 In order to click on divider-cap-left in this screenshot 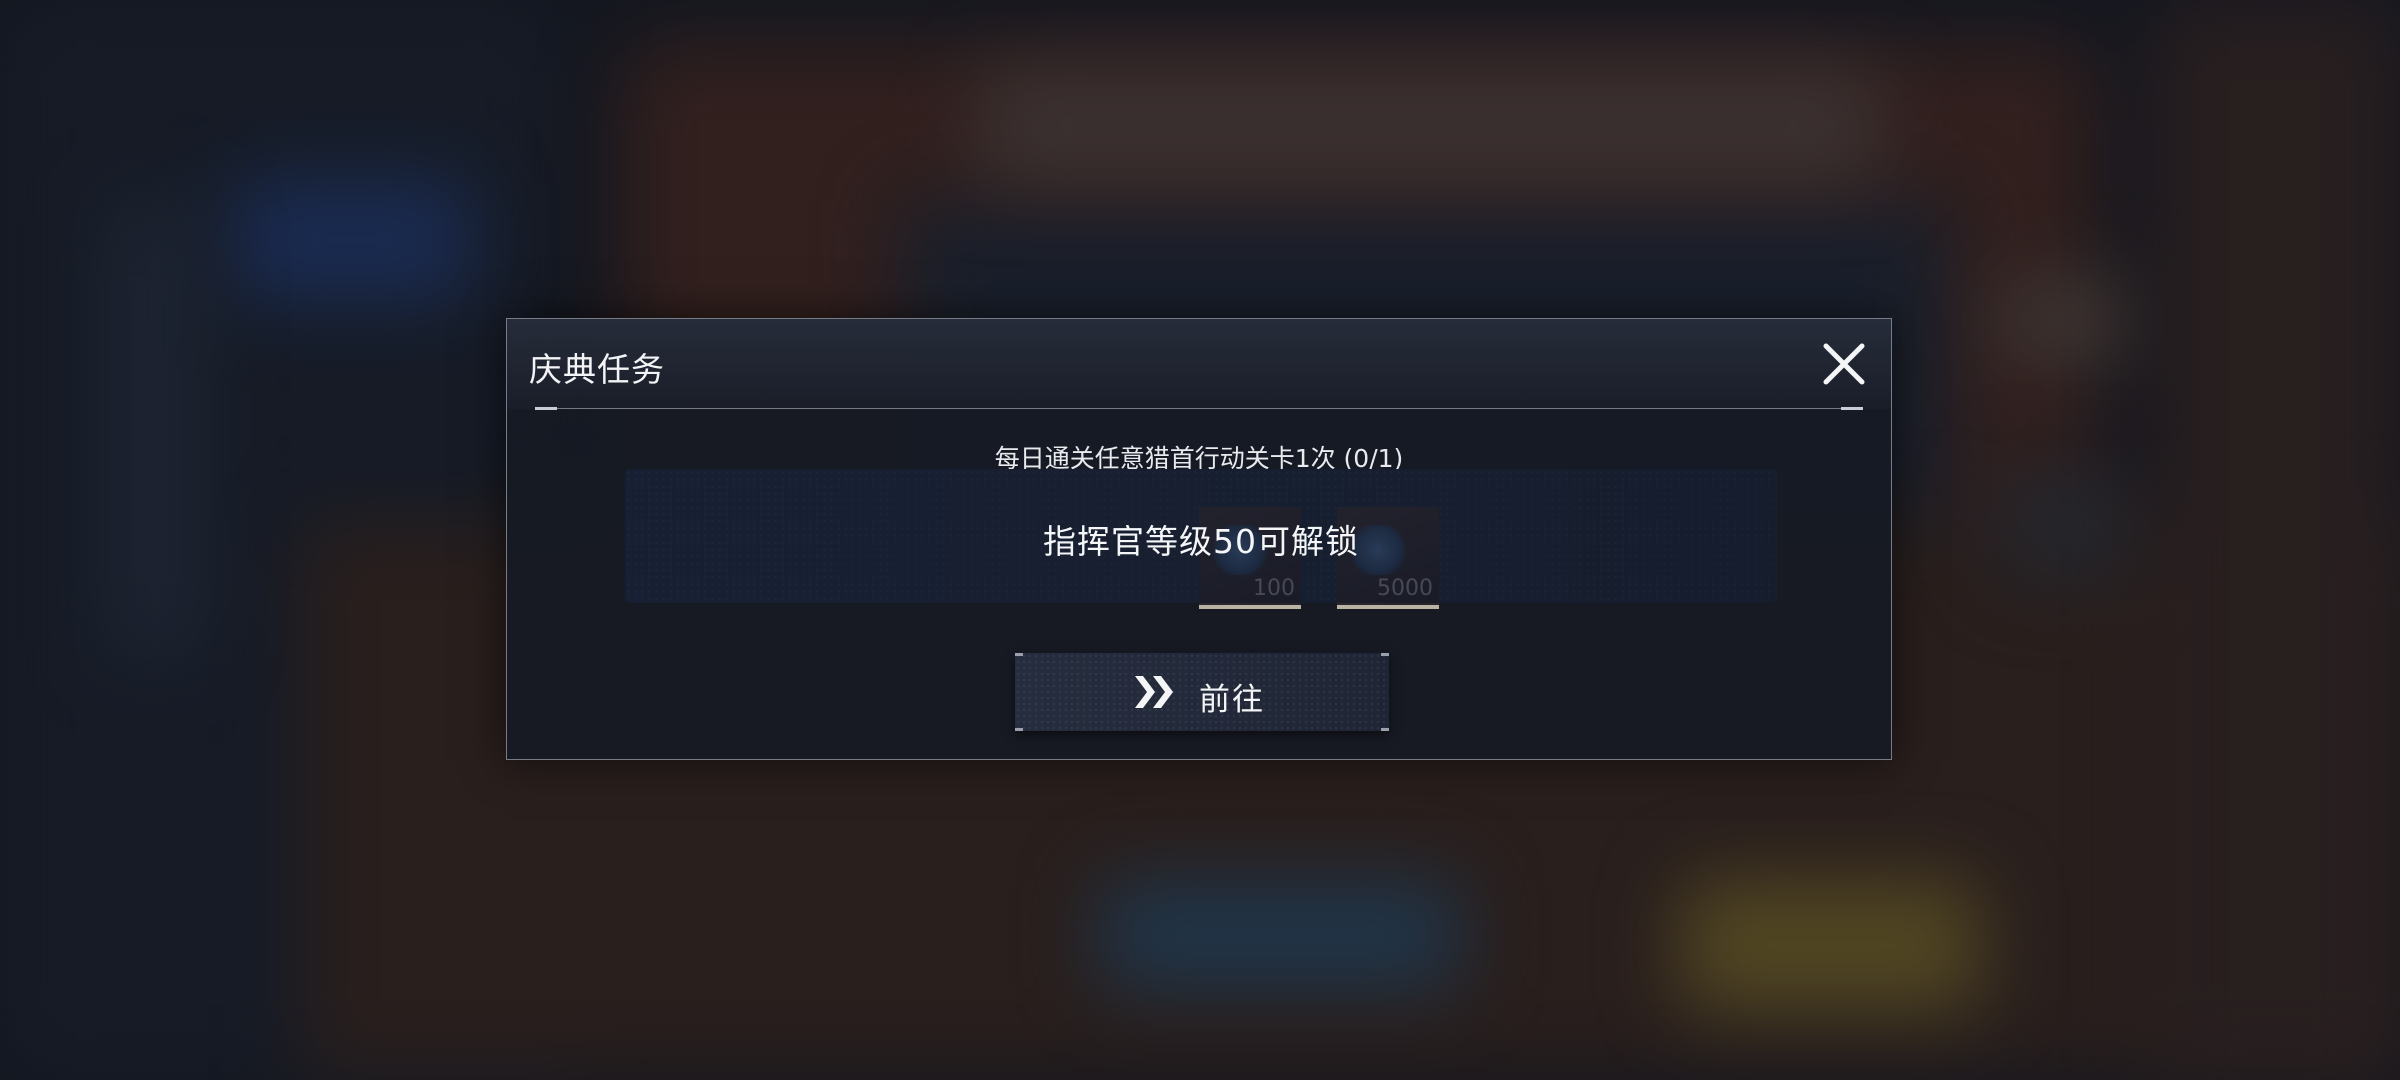, I will do `click(546, 408)`.